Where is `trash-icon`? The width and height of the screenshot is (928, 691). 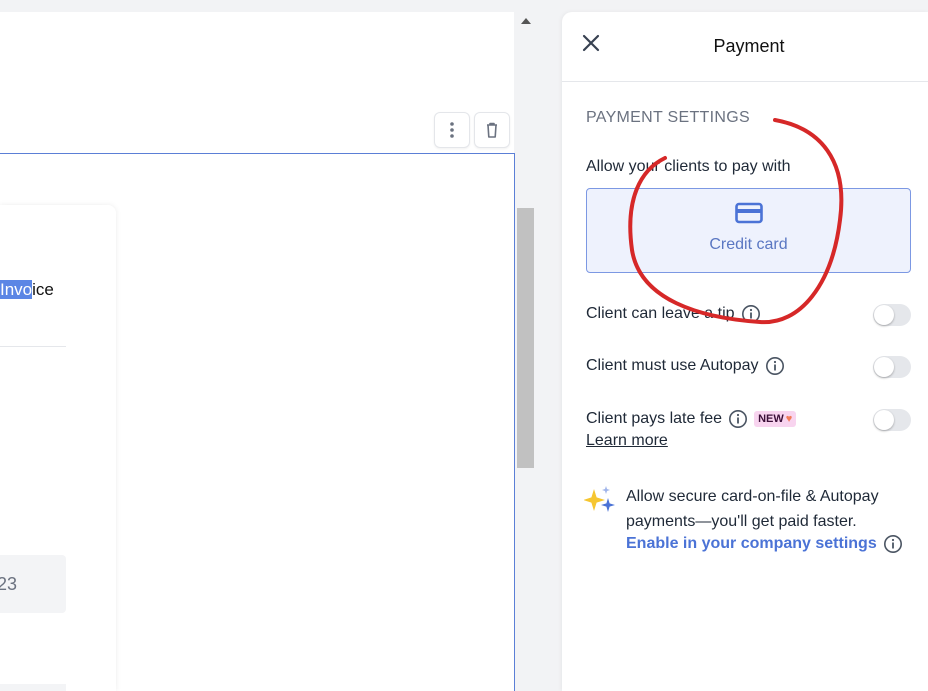 trash-icon is located at coordinates (492, 130).